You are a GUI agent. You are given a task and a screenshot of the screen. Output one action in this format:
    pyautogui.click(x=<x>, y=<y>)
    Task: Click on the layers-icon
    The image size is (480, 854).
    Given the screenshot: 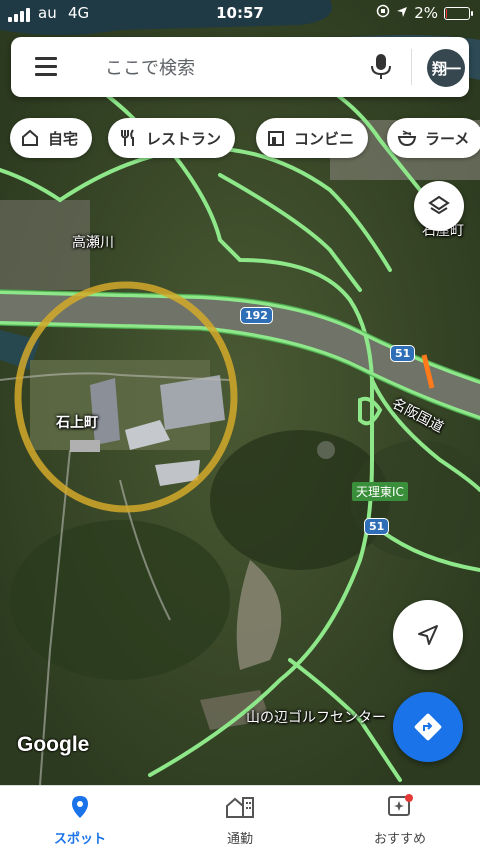 What is the action you would take?
    pyautogui.click(x=439, y=205)
    